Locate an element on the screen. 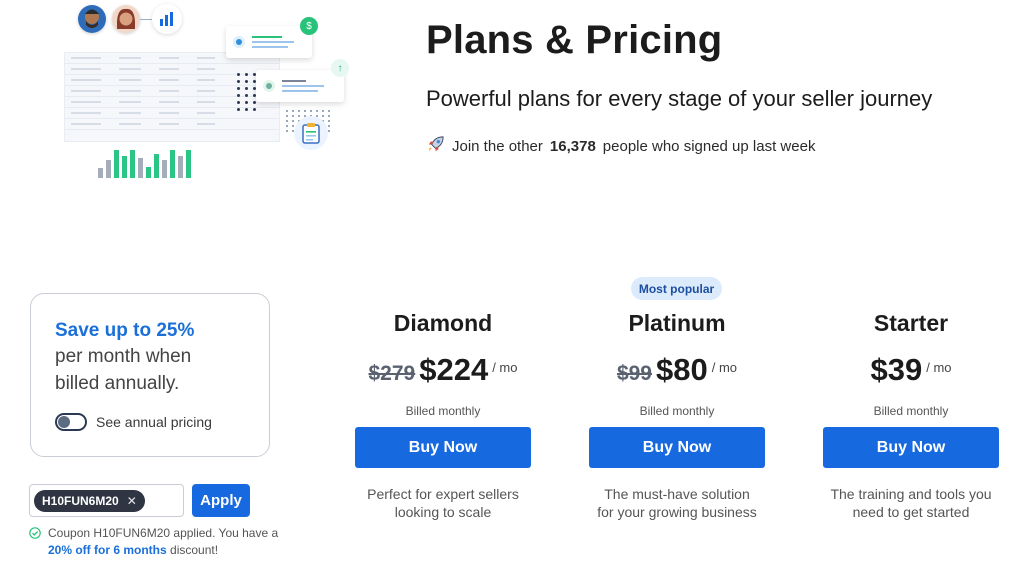 The height and width of the screenshot is (572, 1024). signup-suffix: people who signed up last week is located at coordinates (709, 146).